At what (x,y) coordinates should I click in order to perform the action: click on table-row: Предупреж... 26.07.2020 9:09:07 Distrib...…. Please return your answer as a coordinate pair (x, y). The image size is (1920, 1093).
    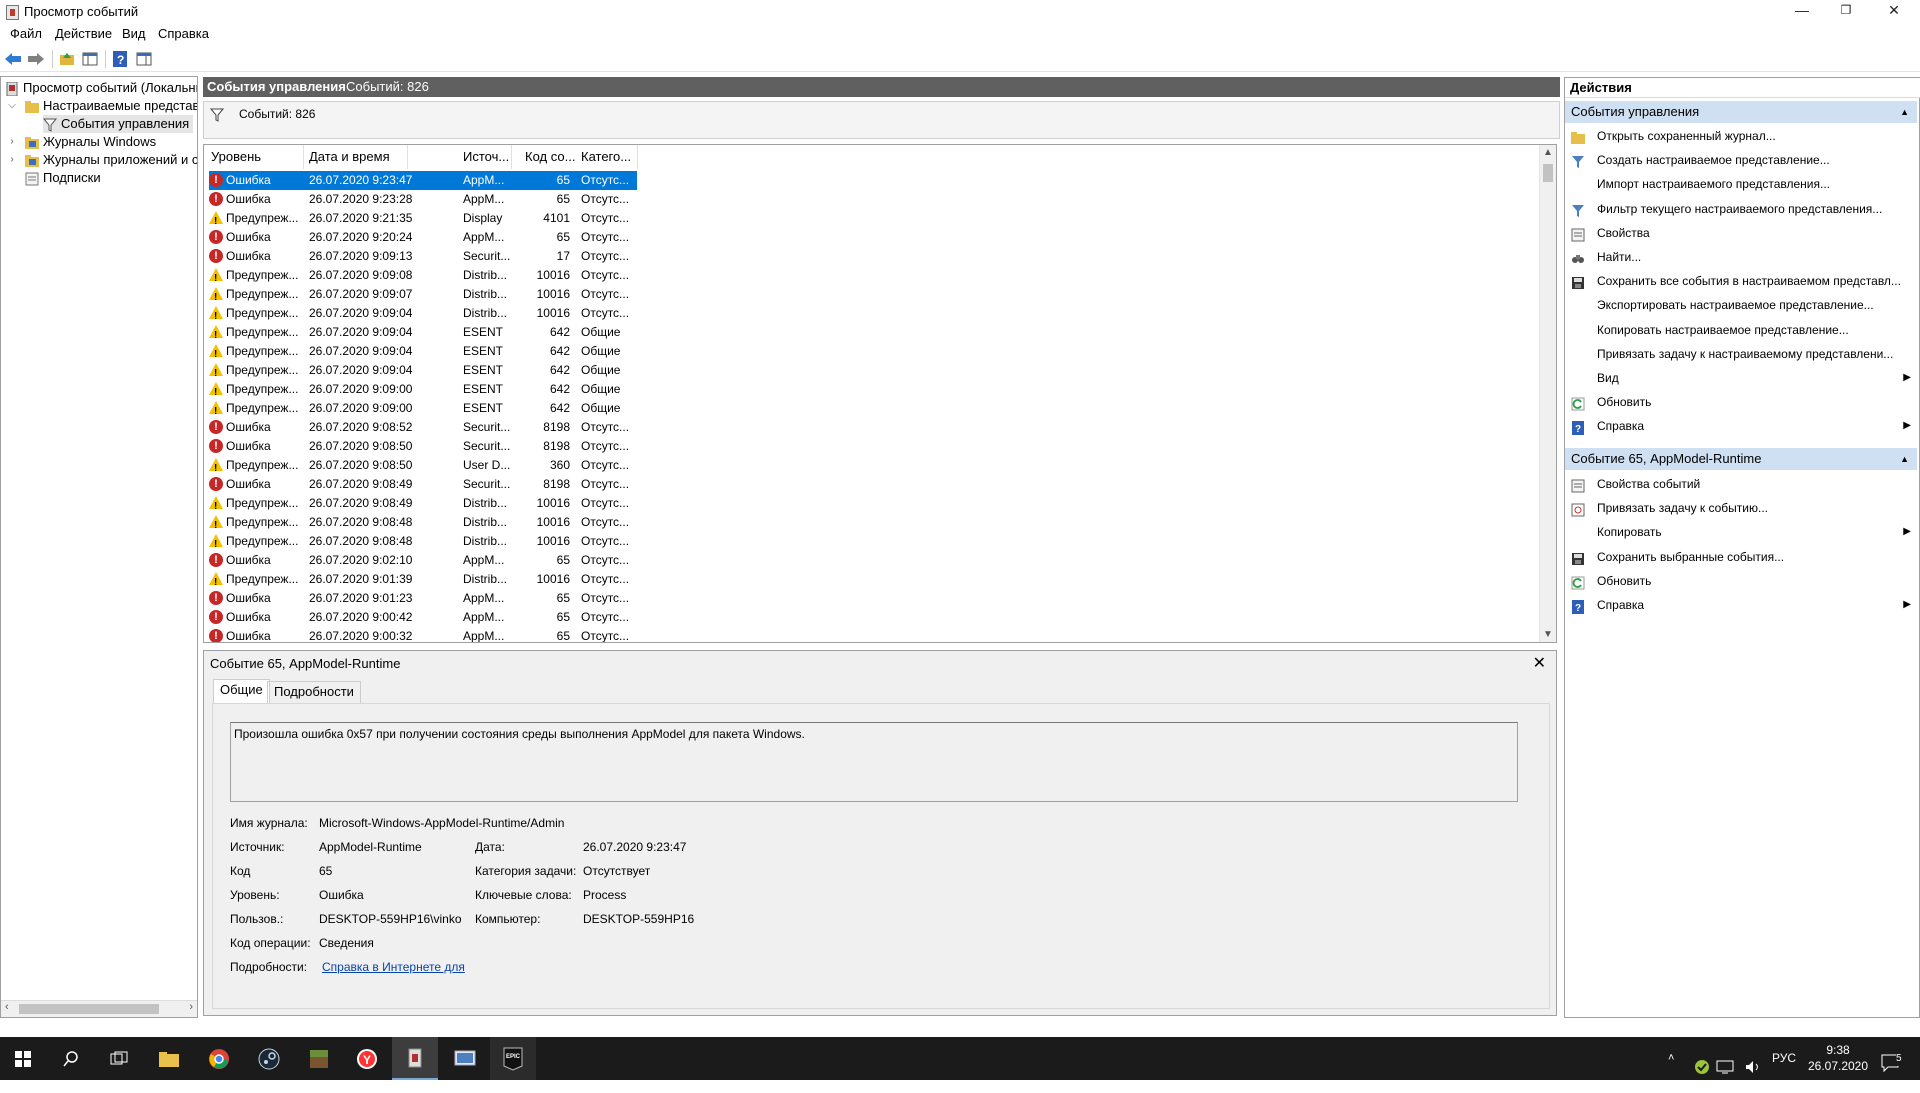
    Looking at the image, I should click on (423, 294).